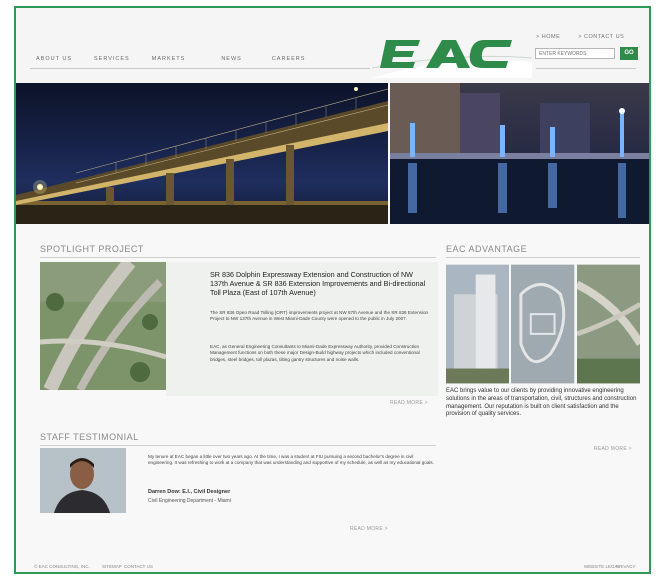  I want to click on spotlight-read-more: READ MORE >, so click(409, 403).